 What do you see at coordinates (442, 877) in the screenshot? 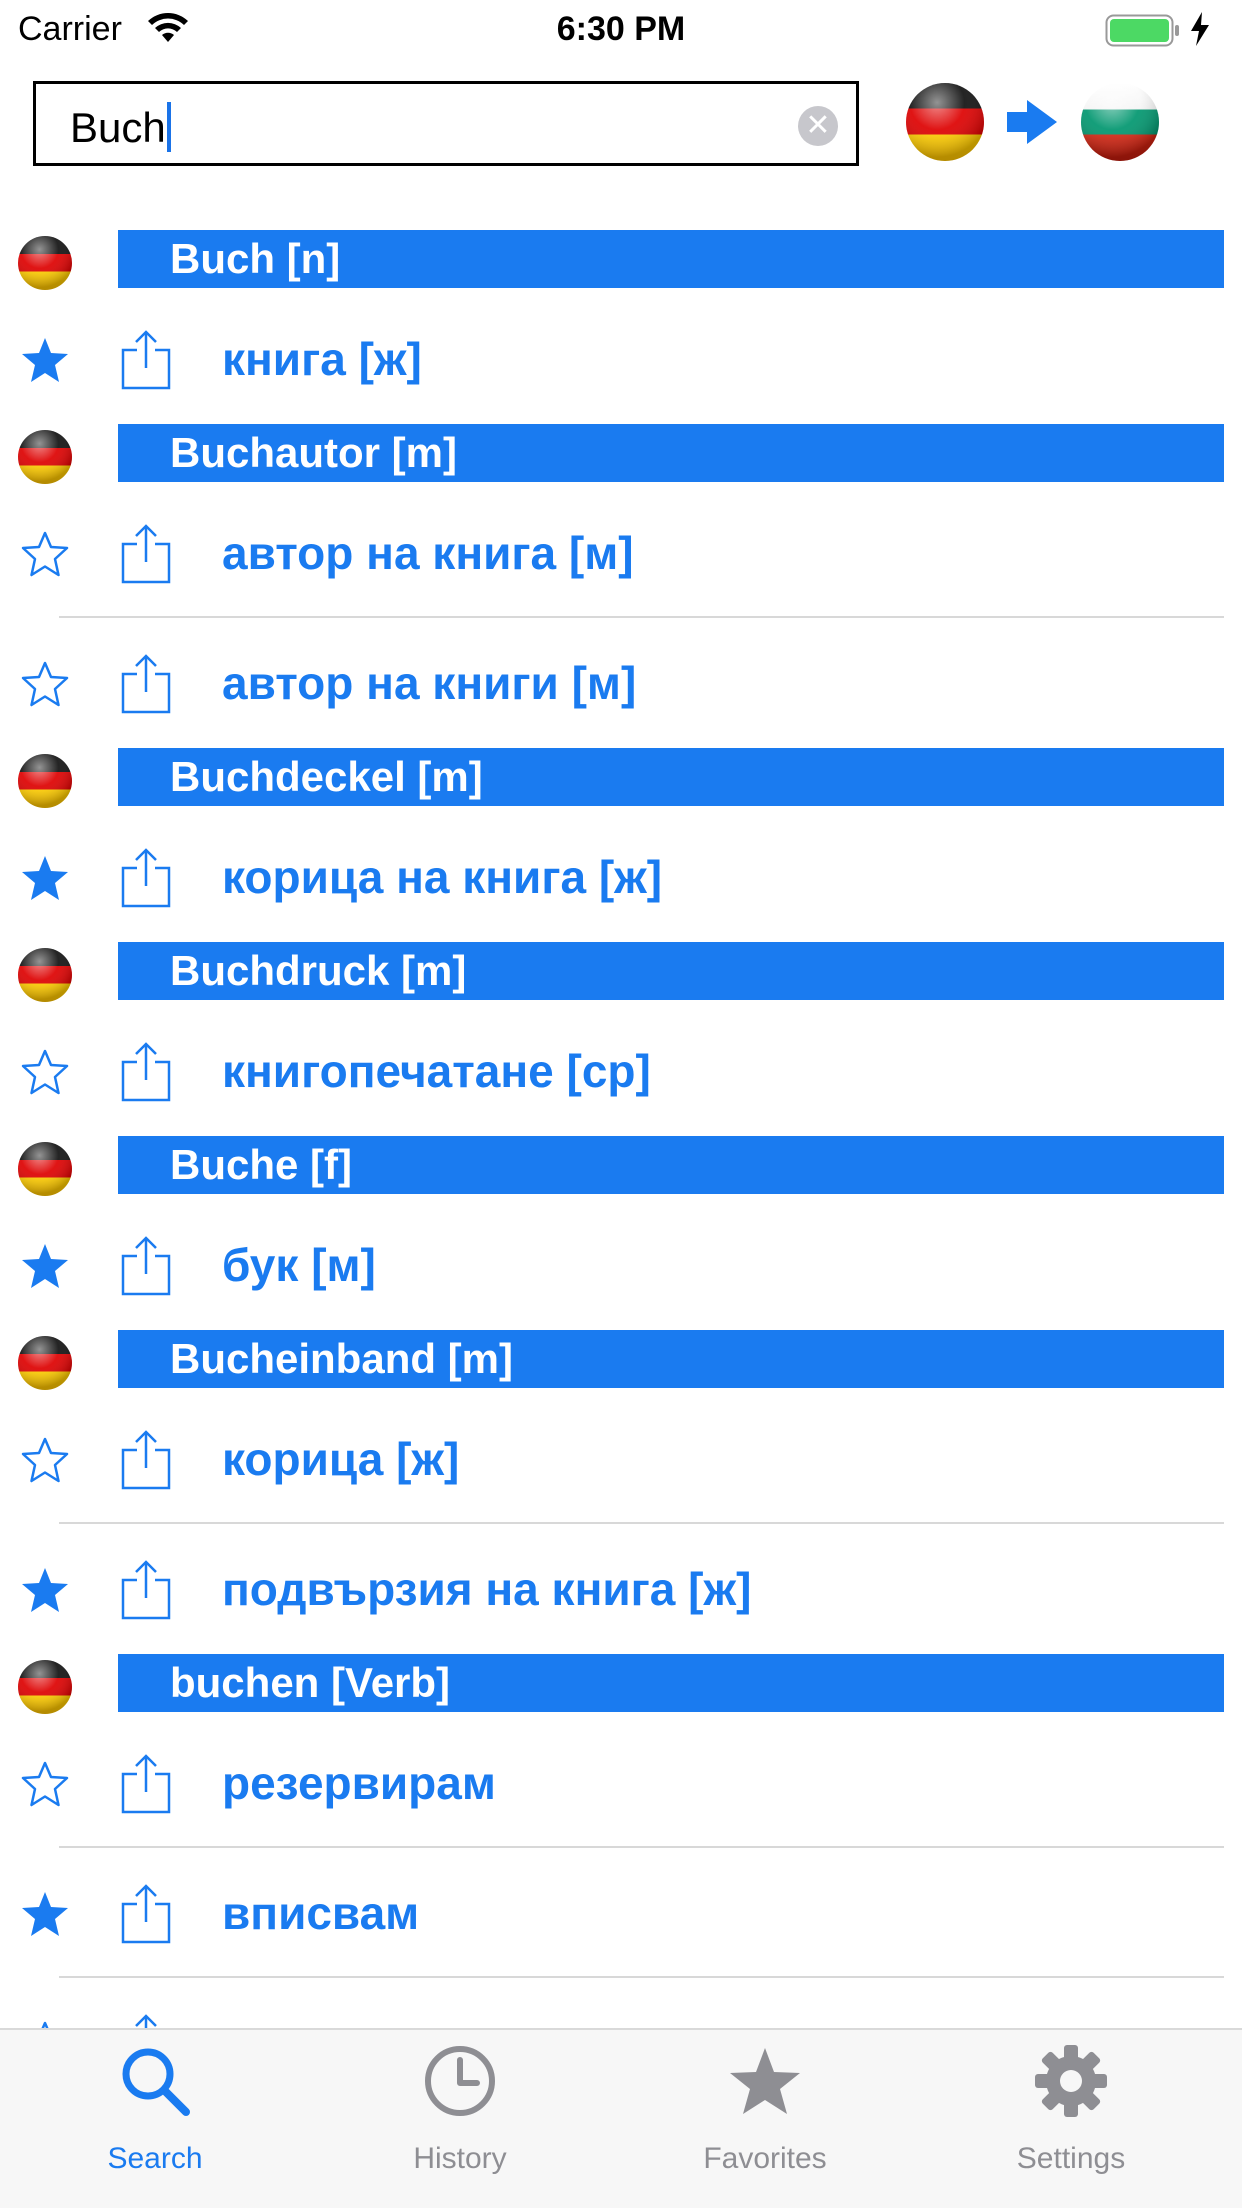
I see `translation-text: корица на книга [ж]` at bounding box center [442, 877].